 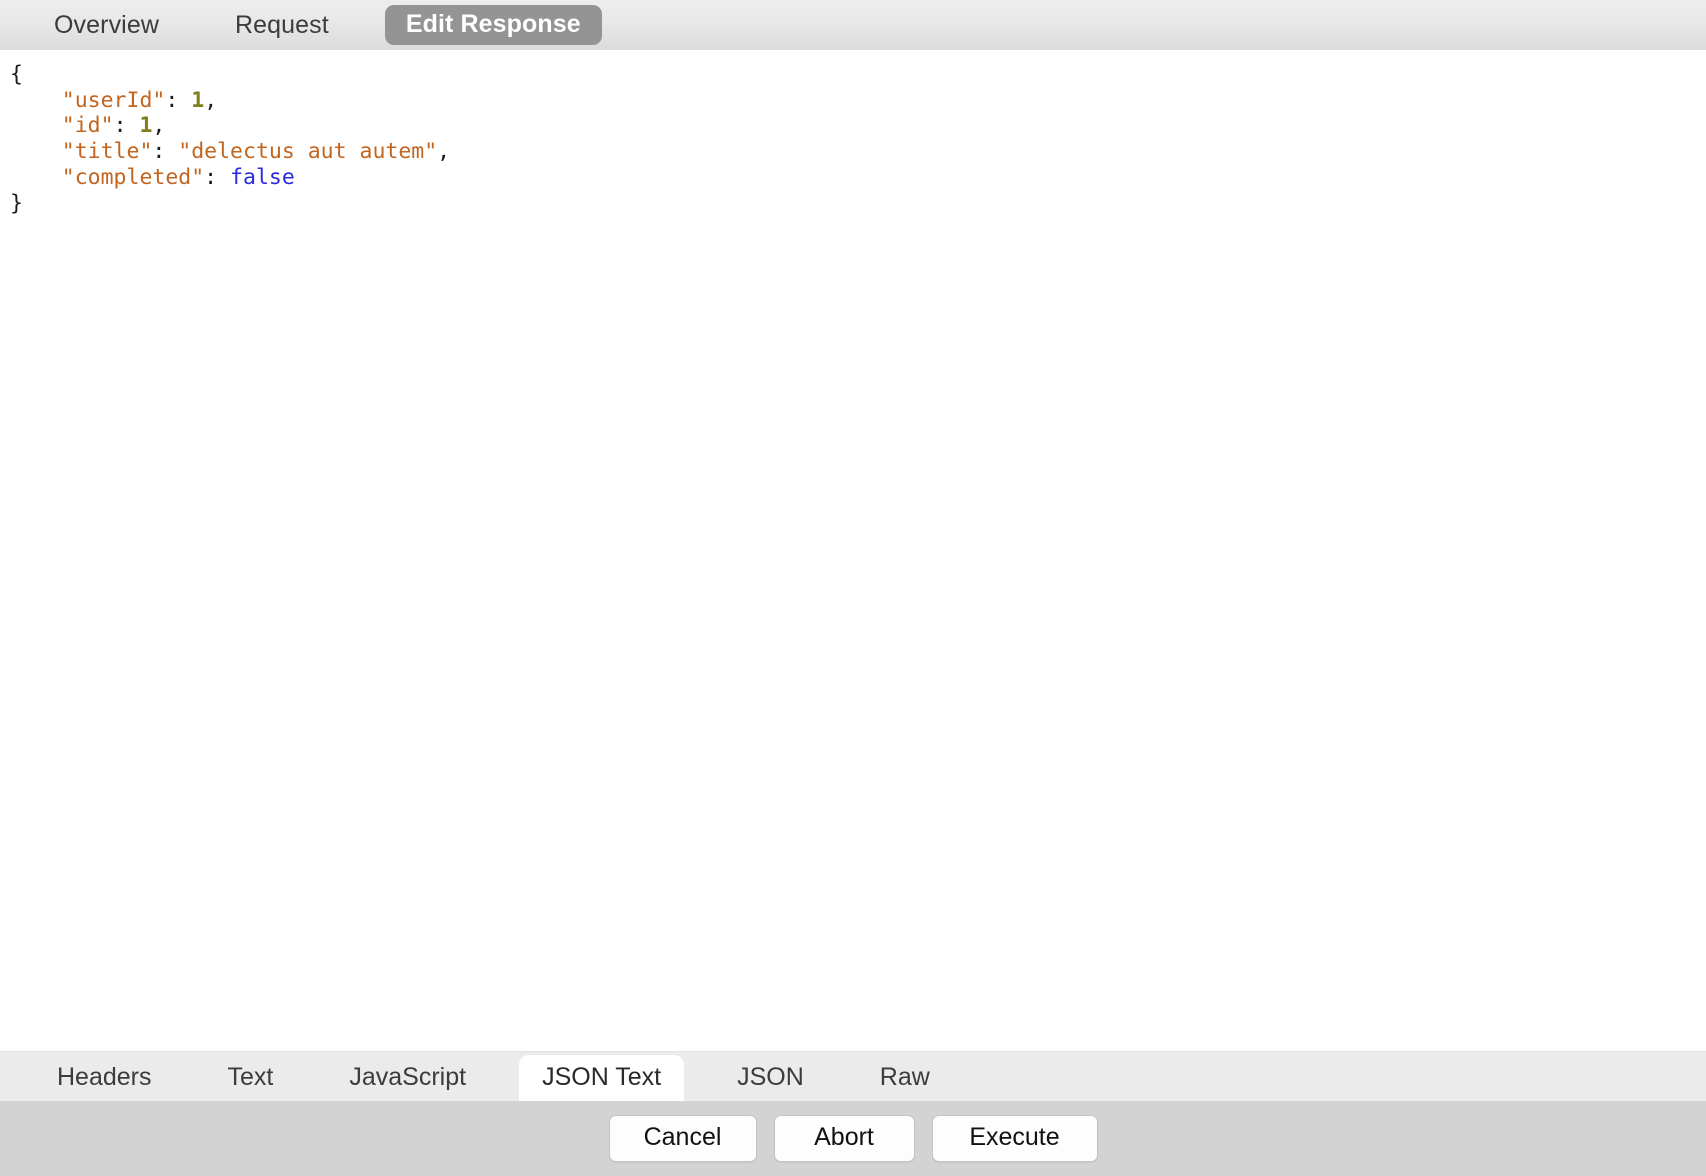 I want to click on code-token-boolean: false, so click(x=262, y=177).